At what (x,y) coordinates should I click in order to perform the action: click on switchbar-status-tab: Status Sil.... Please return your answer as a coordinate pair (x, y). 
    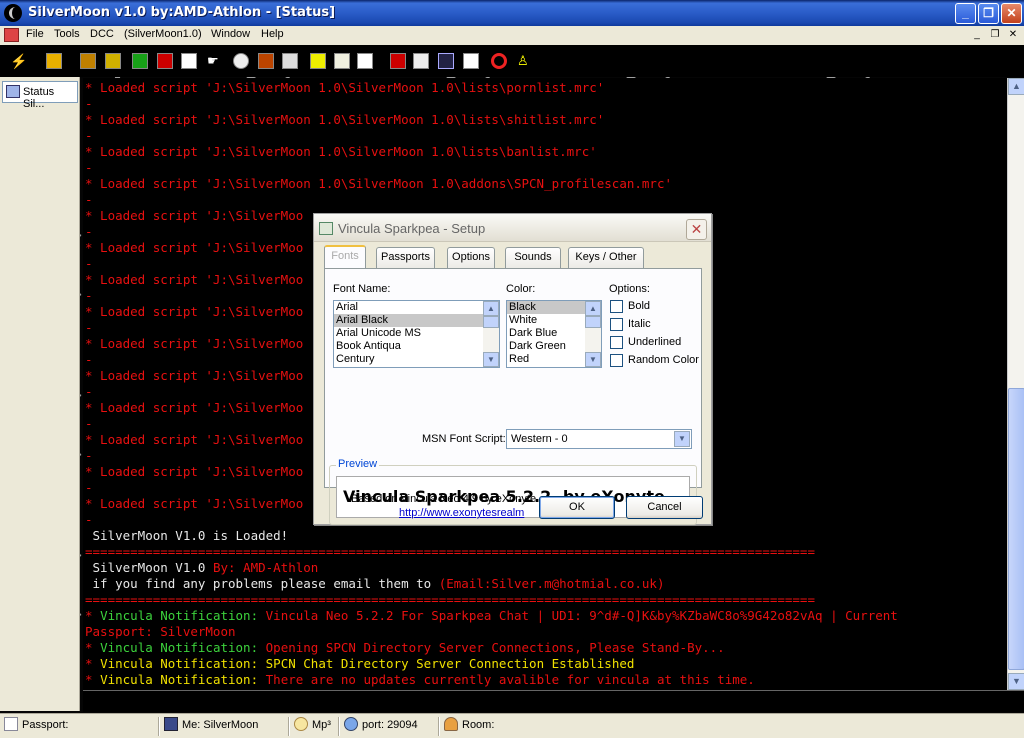
    Looking at the image, I should click on (40, 95).